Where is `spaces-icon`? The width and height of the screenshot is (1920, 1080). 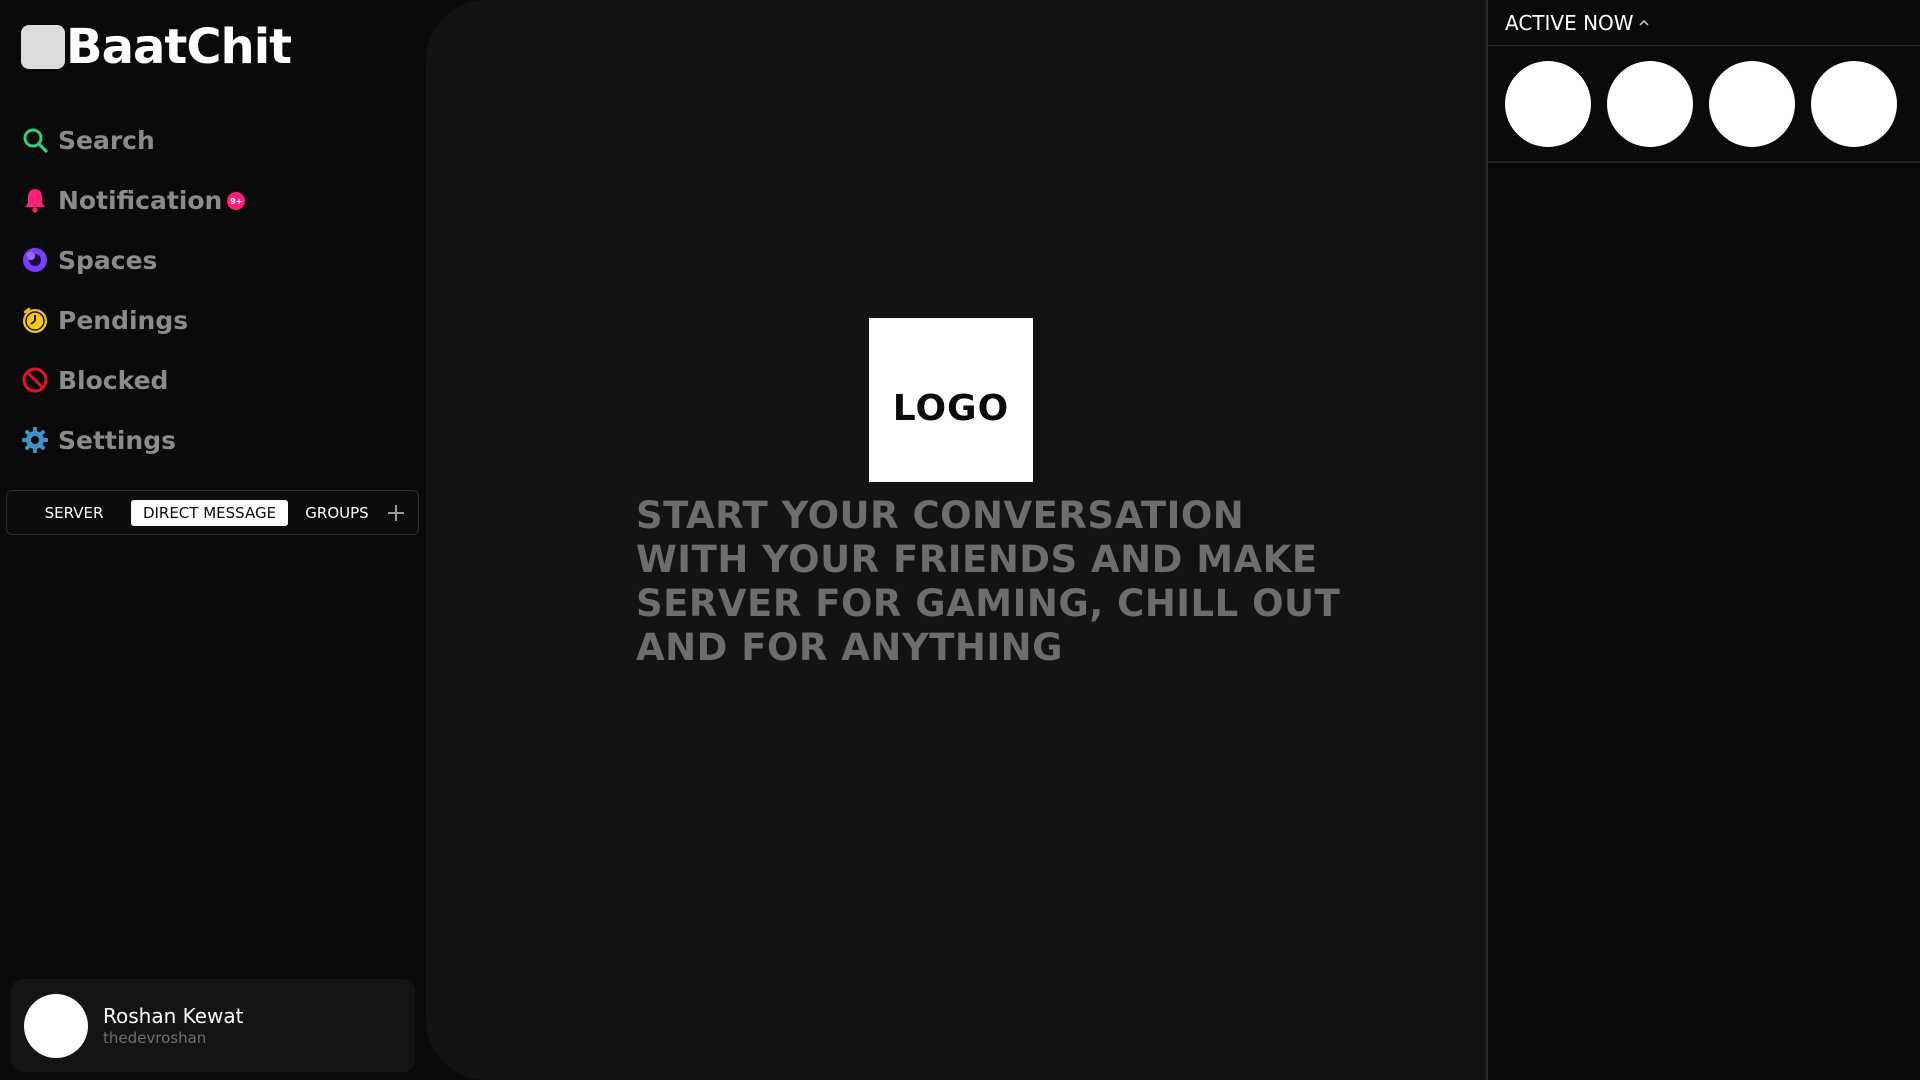
spaces-icon is located at coordinates (35, 260).